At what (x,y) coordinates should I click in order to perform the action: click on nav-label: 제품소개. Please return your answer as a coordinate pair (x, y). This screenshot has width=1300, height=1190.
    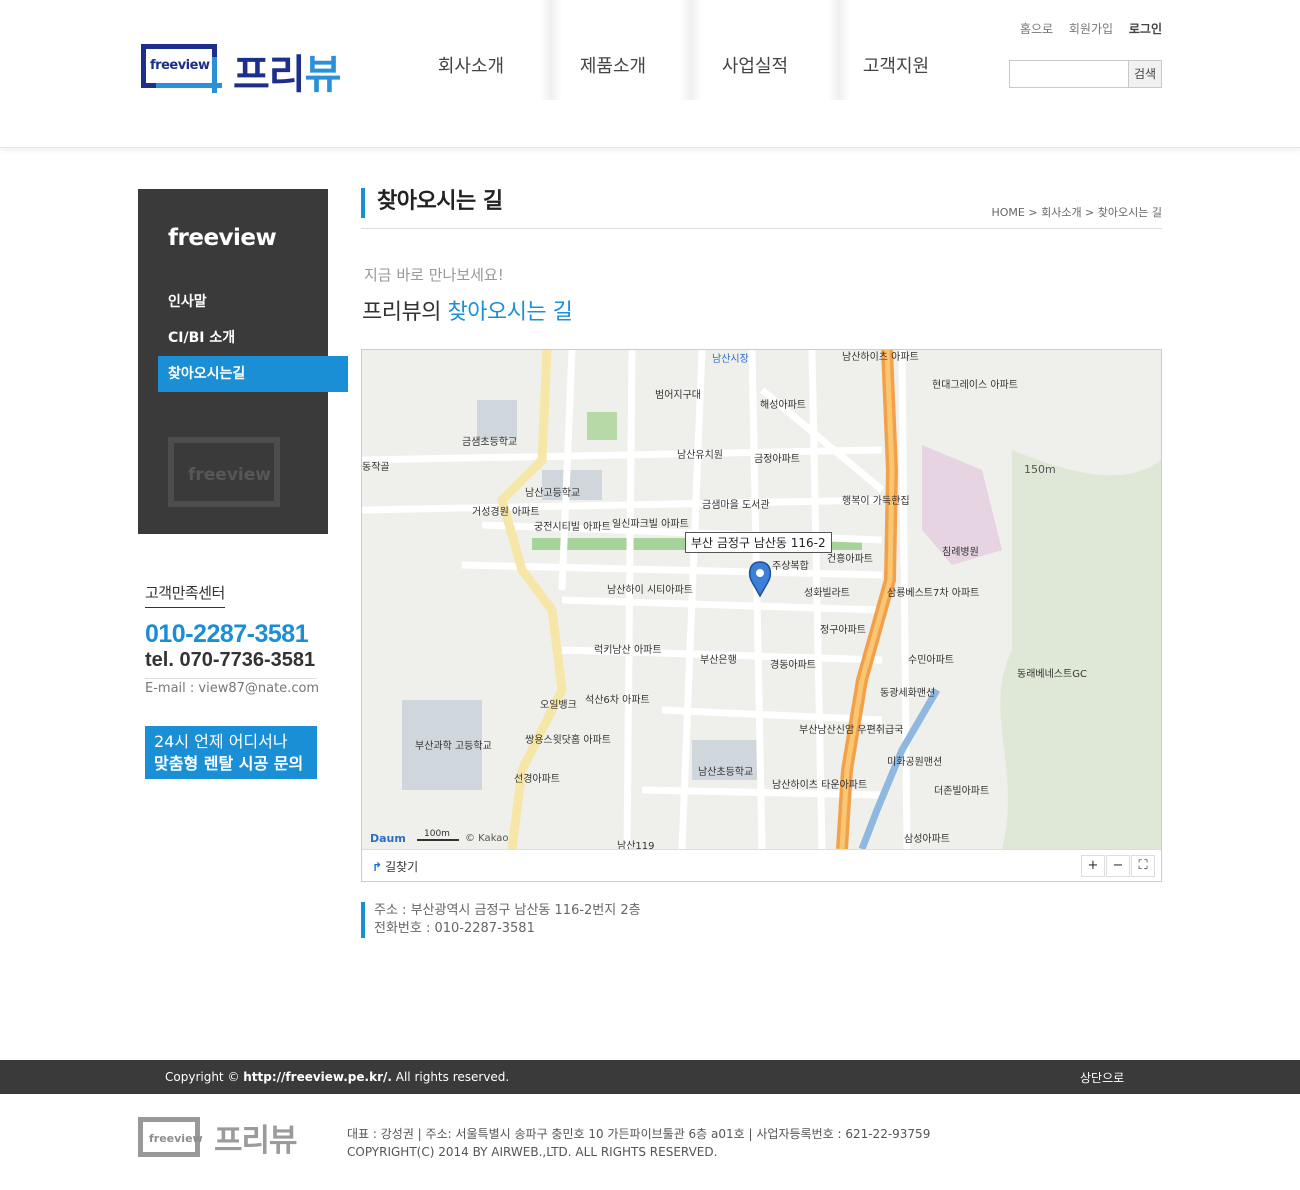
    Looking at the image, I should click on (613, 66).